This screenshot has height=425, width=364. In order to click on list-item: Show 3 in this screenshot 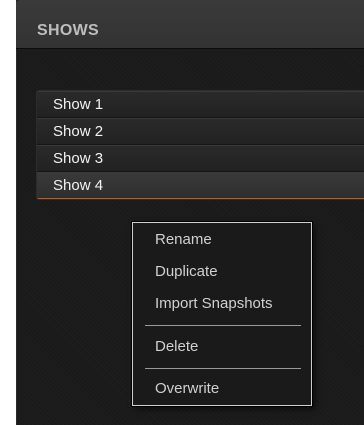, I will do `click(200, 158)`.